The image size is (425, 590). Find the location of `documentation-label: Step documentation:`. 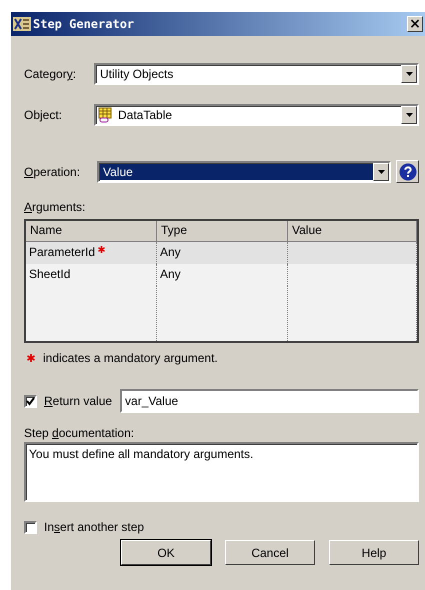

documentation-label: Step documentation: is located at coordinates (80, 433).